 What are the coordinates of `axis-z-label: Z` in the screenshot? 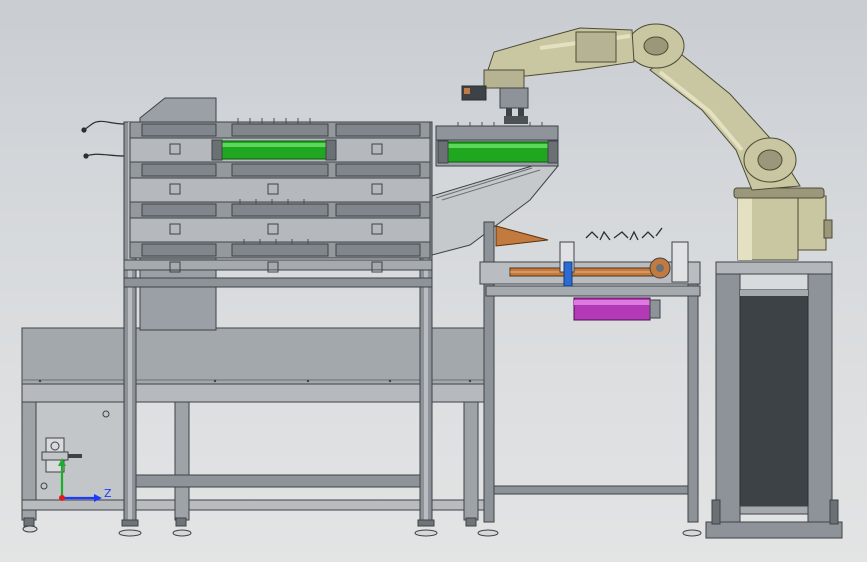 It's located at (108, 493).